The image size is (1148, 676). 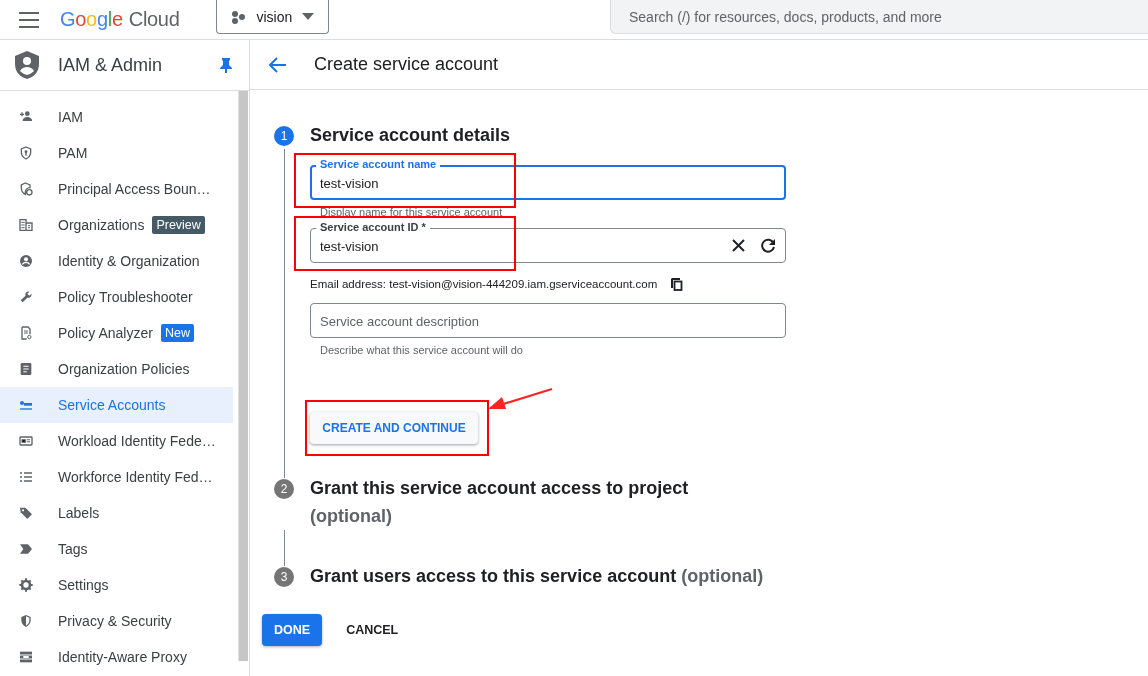 What do you see at coordinates (406, 64) in the screenshot?
I see `page-title: Create service account` at bounding box center [406, 64].